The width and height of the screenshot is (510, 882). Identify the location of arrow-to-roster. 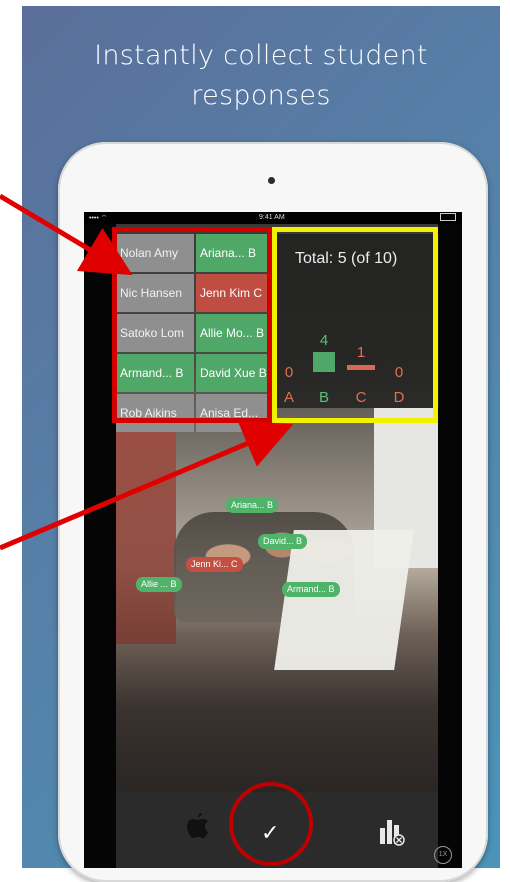
(66, 234).